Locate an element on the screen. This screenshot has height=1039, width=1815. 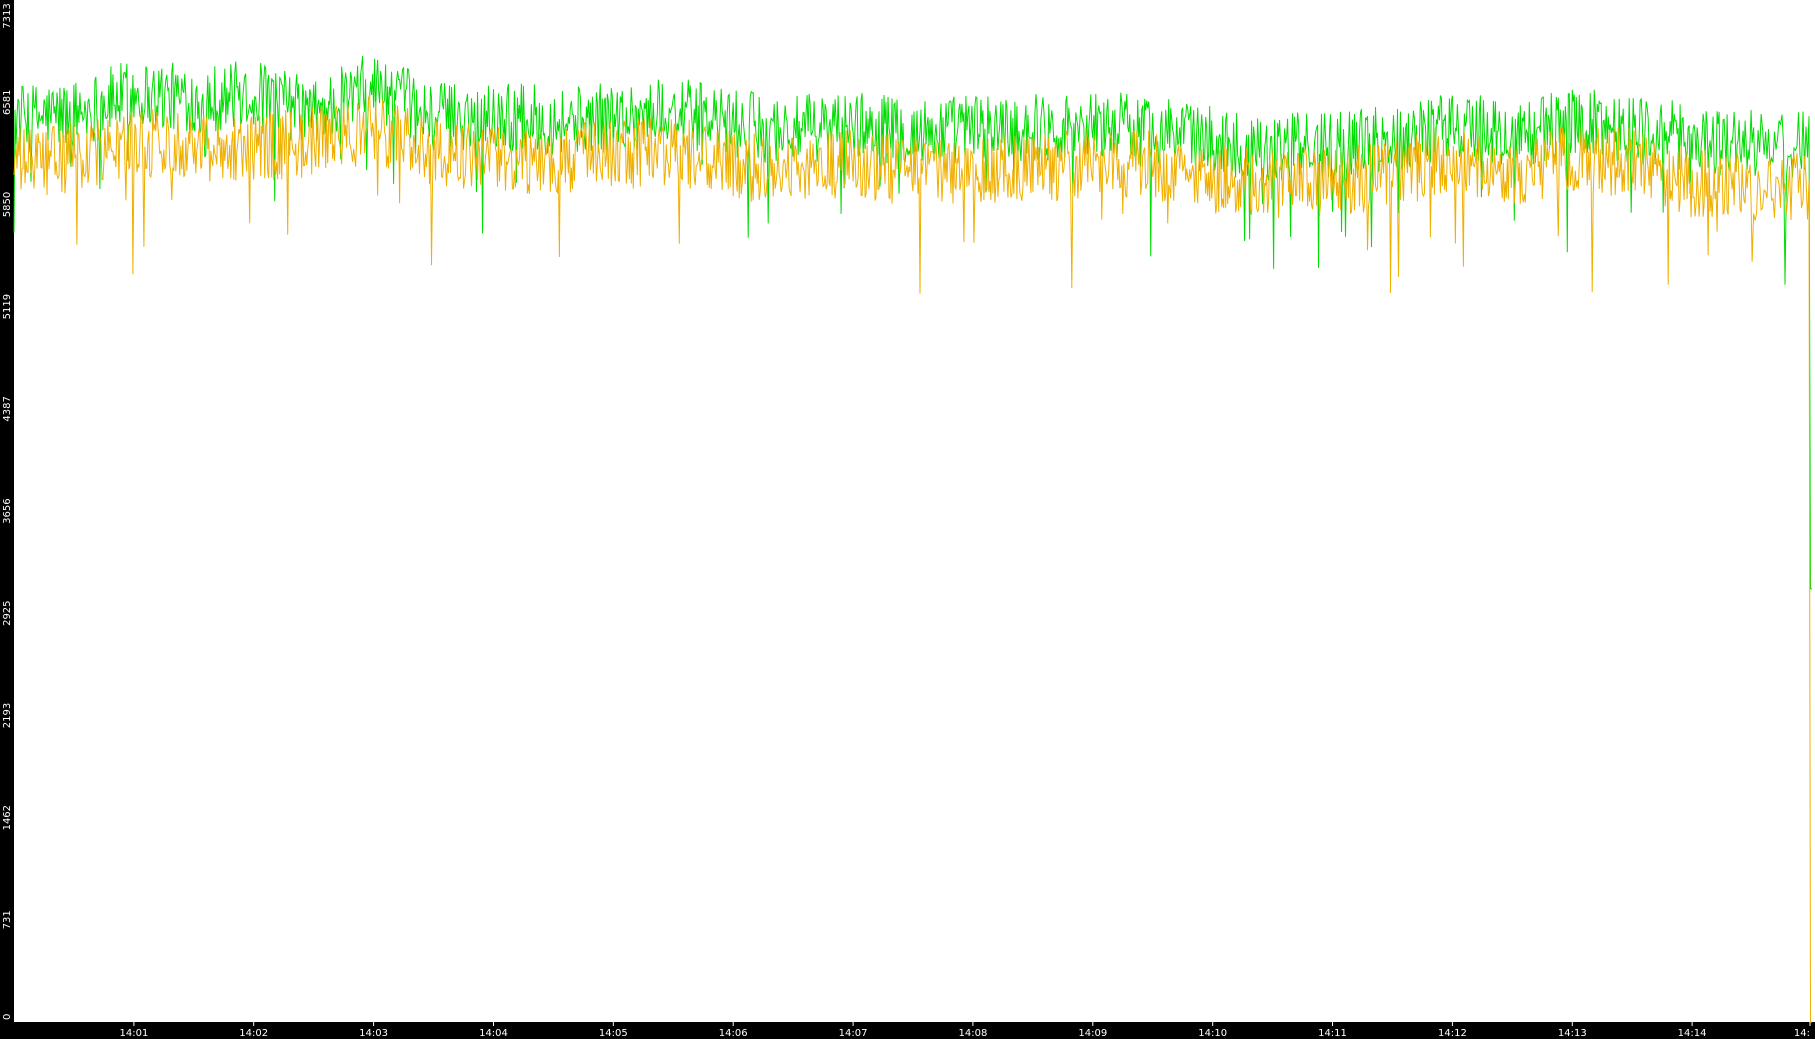
x-tick-label: 14:06 is located at coordinates (733, 1033).